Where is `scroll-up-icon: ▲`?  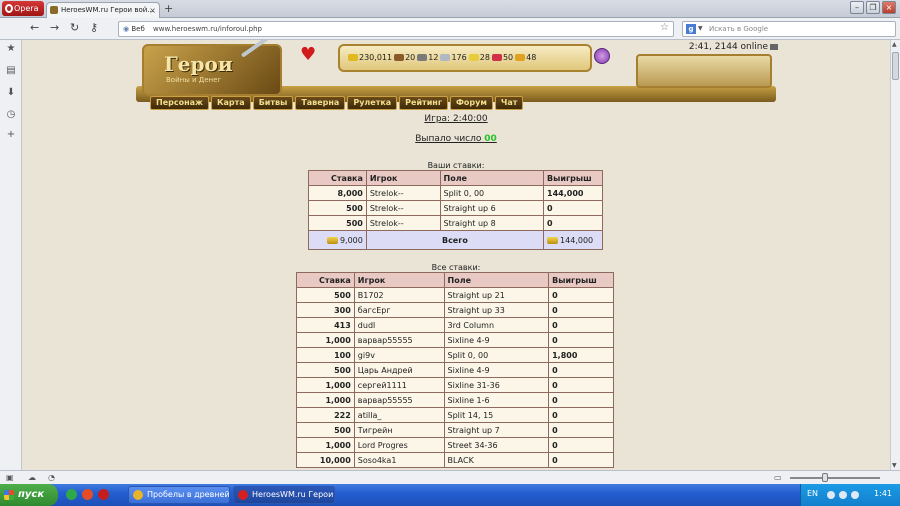
scroll-up-icon: ▲ is located at coordinates (894, 44).